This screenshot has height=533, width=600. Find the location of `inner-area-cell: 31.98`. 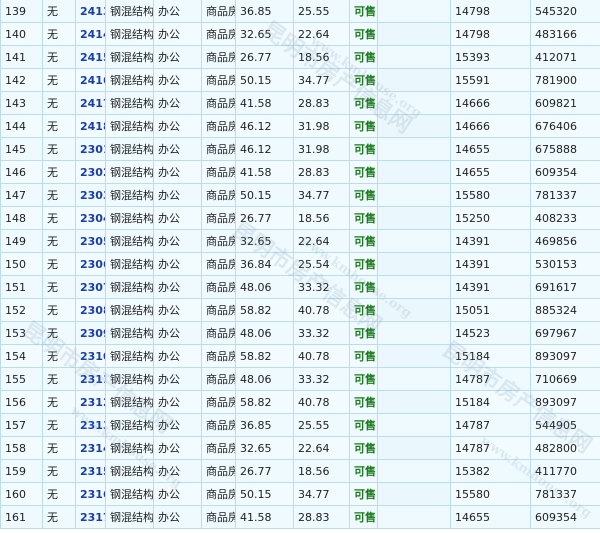

inner-area-cell: 31.98 is located at coordinates (321, 126).